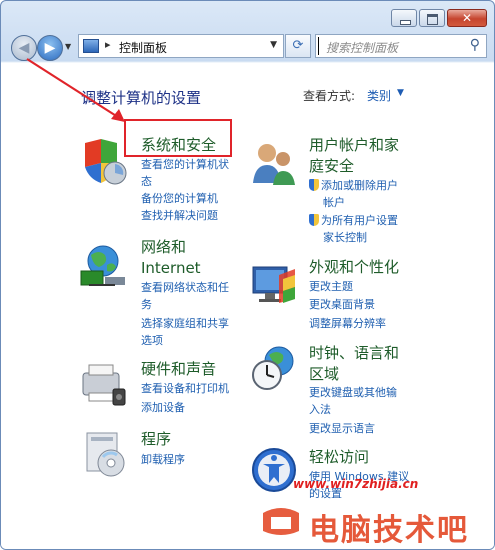 This screenshot has width=495, height=550. I want to click on programs-icon, so click(106, 454).